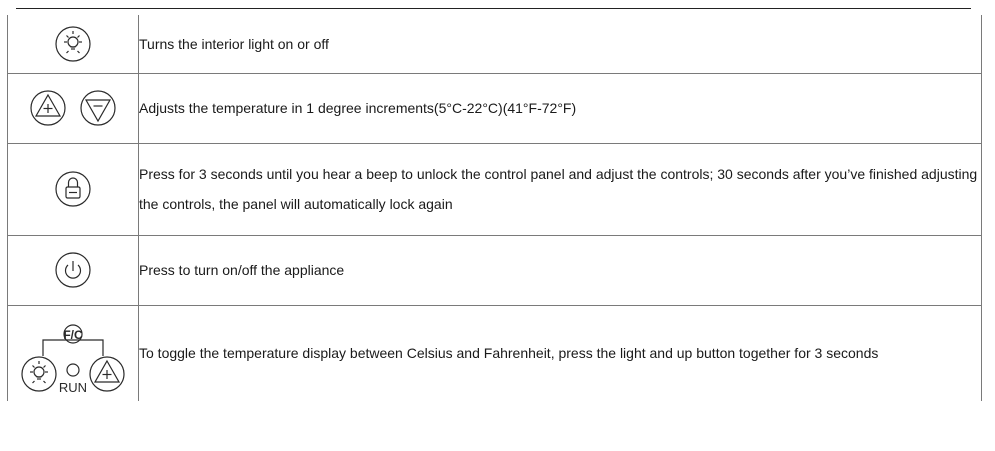 This screenshot has width=995, height=451. I want to click on svg-text: F/C, so click(73, 335).